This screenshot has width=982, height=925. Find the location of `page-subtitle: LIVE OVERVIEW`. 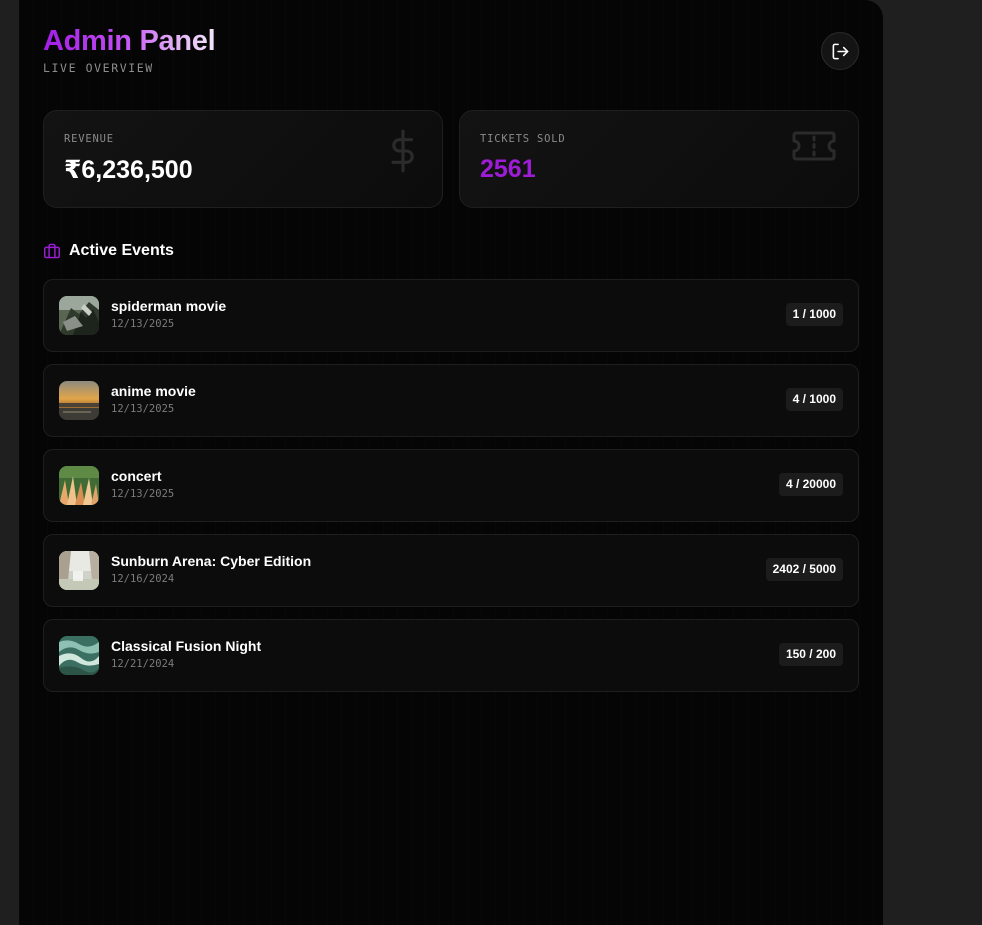

page-subtitle: LIVE OVERVIEW is located at coordinates (98, 68).